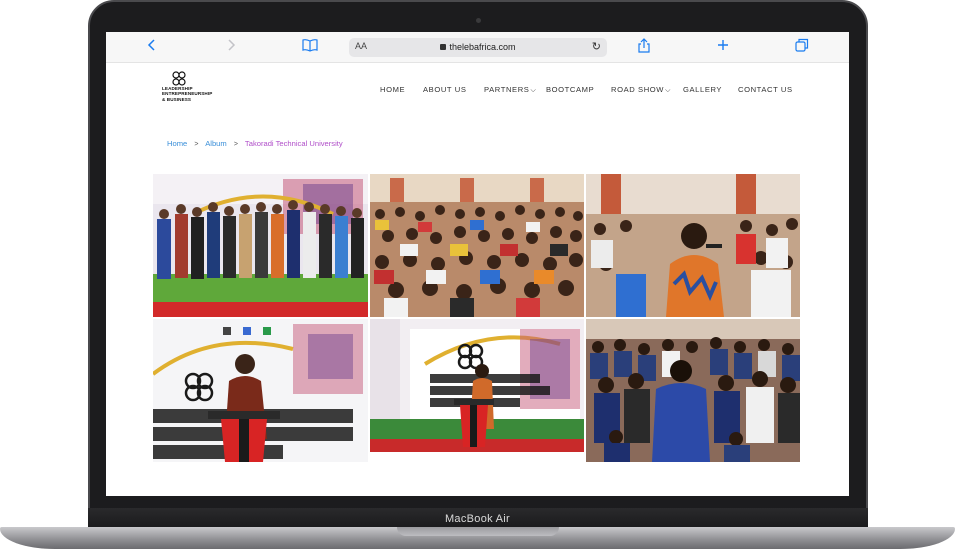  Describe the element at coordinates (693, 390) in the screenshot. I see `gallery-photo-students` at that location.